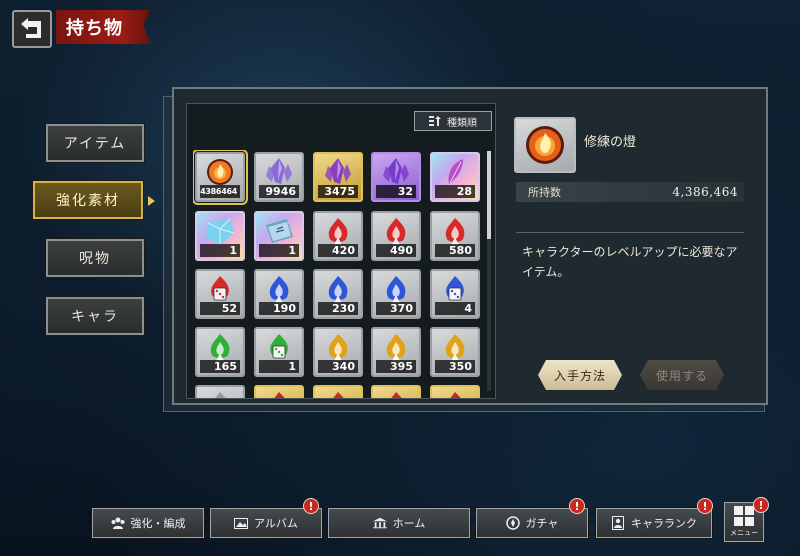  Describe the element at coordinates (279, 191) in the screenshot. I see `item-count: 9946` at that location.